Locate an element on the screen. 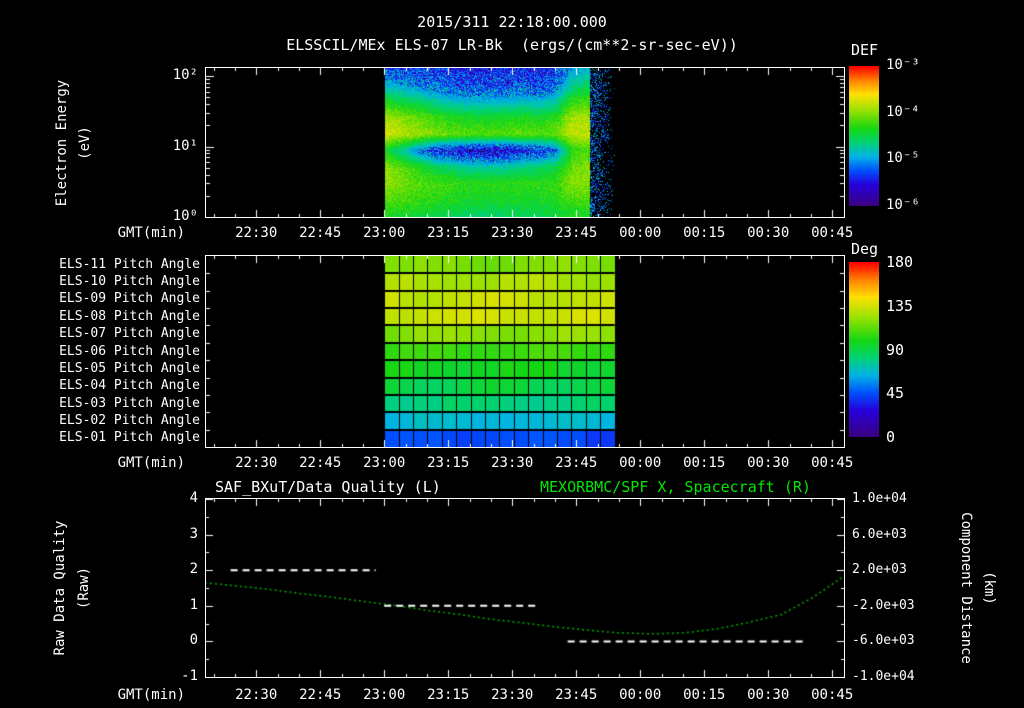 The image size is (1024, 708). quality-ylabel-line2: (Raw) is located at coordinates (84, 588).